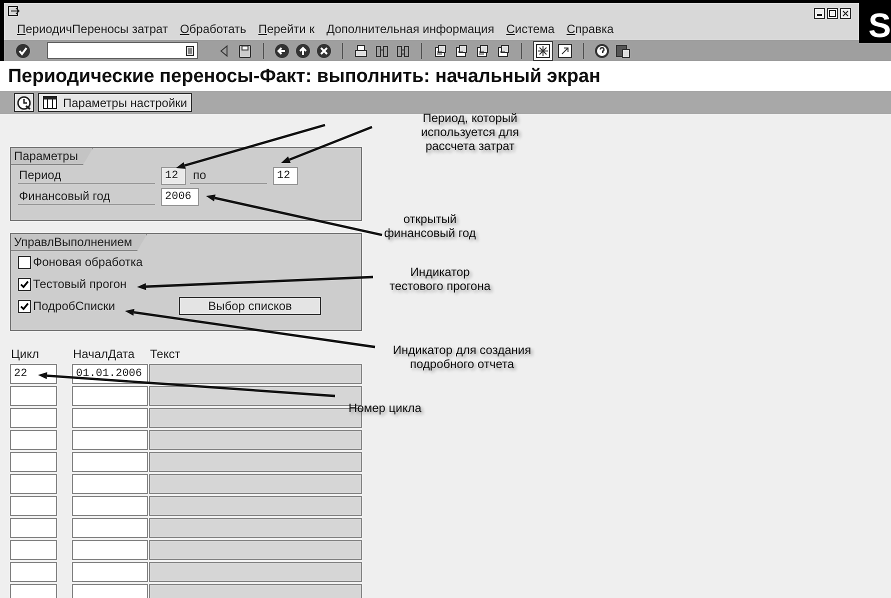 Image resolution: width=891 pixels, height=598 pixels. What do you see at coordinates (385, 408) in the screenshot?
I see `callout-text: Номер цикла` at bounding box center [385, 408].